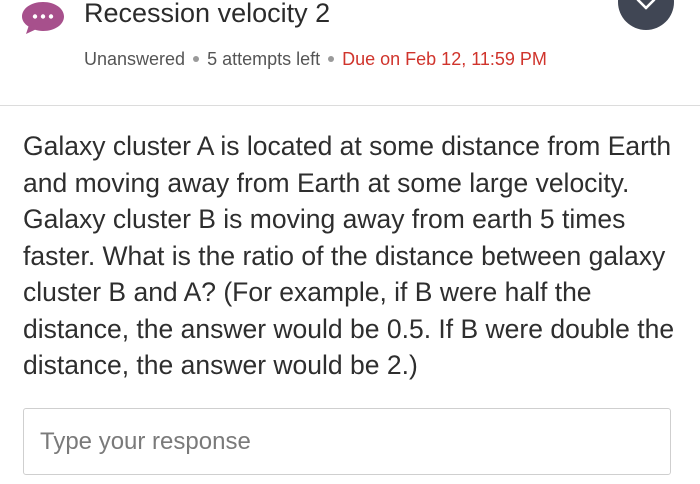  I want to click on due-date-label: Due on Feb 12, 11:59 PM, so click(444, 59).